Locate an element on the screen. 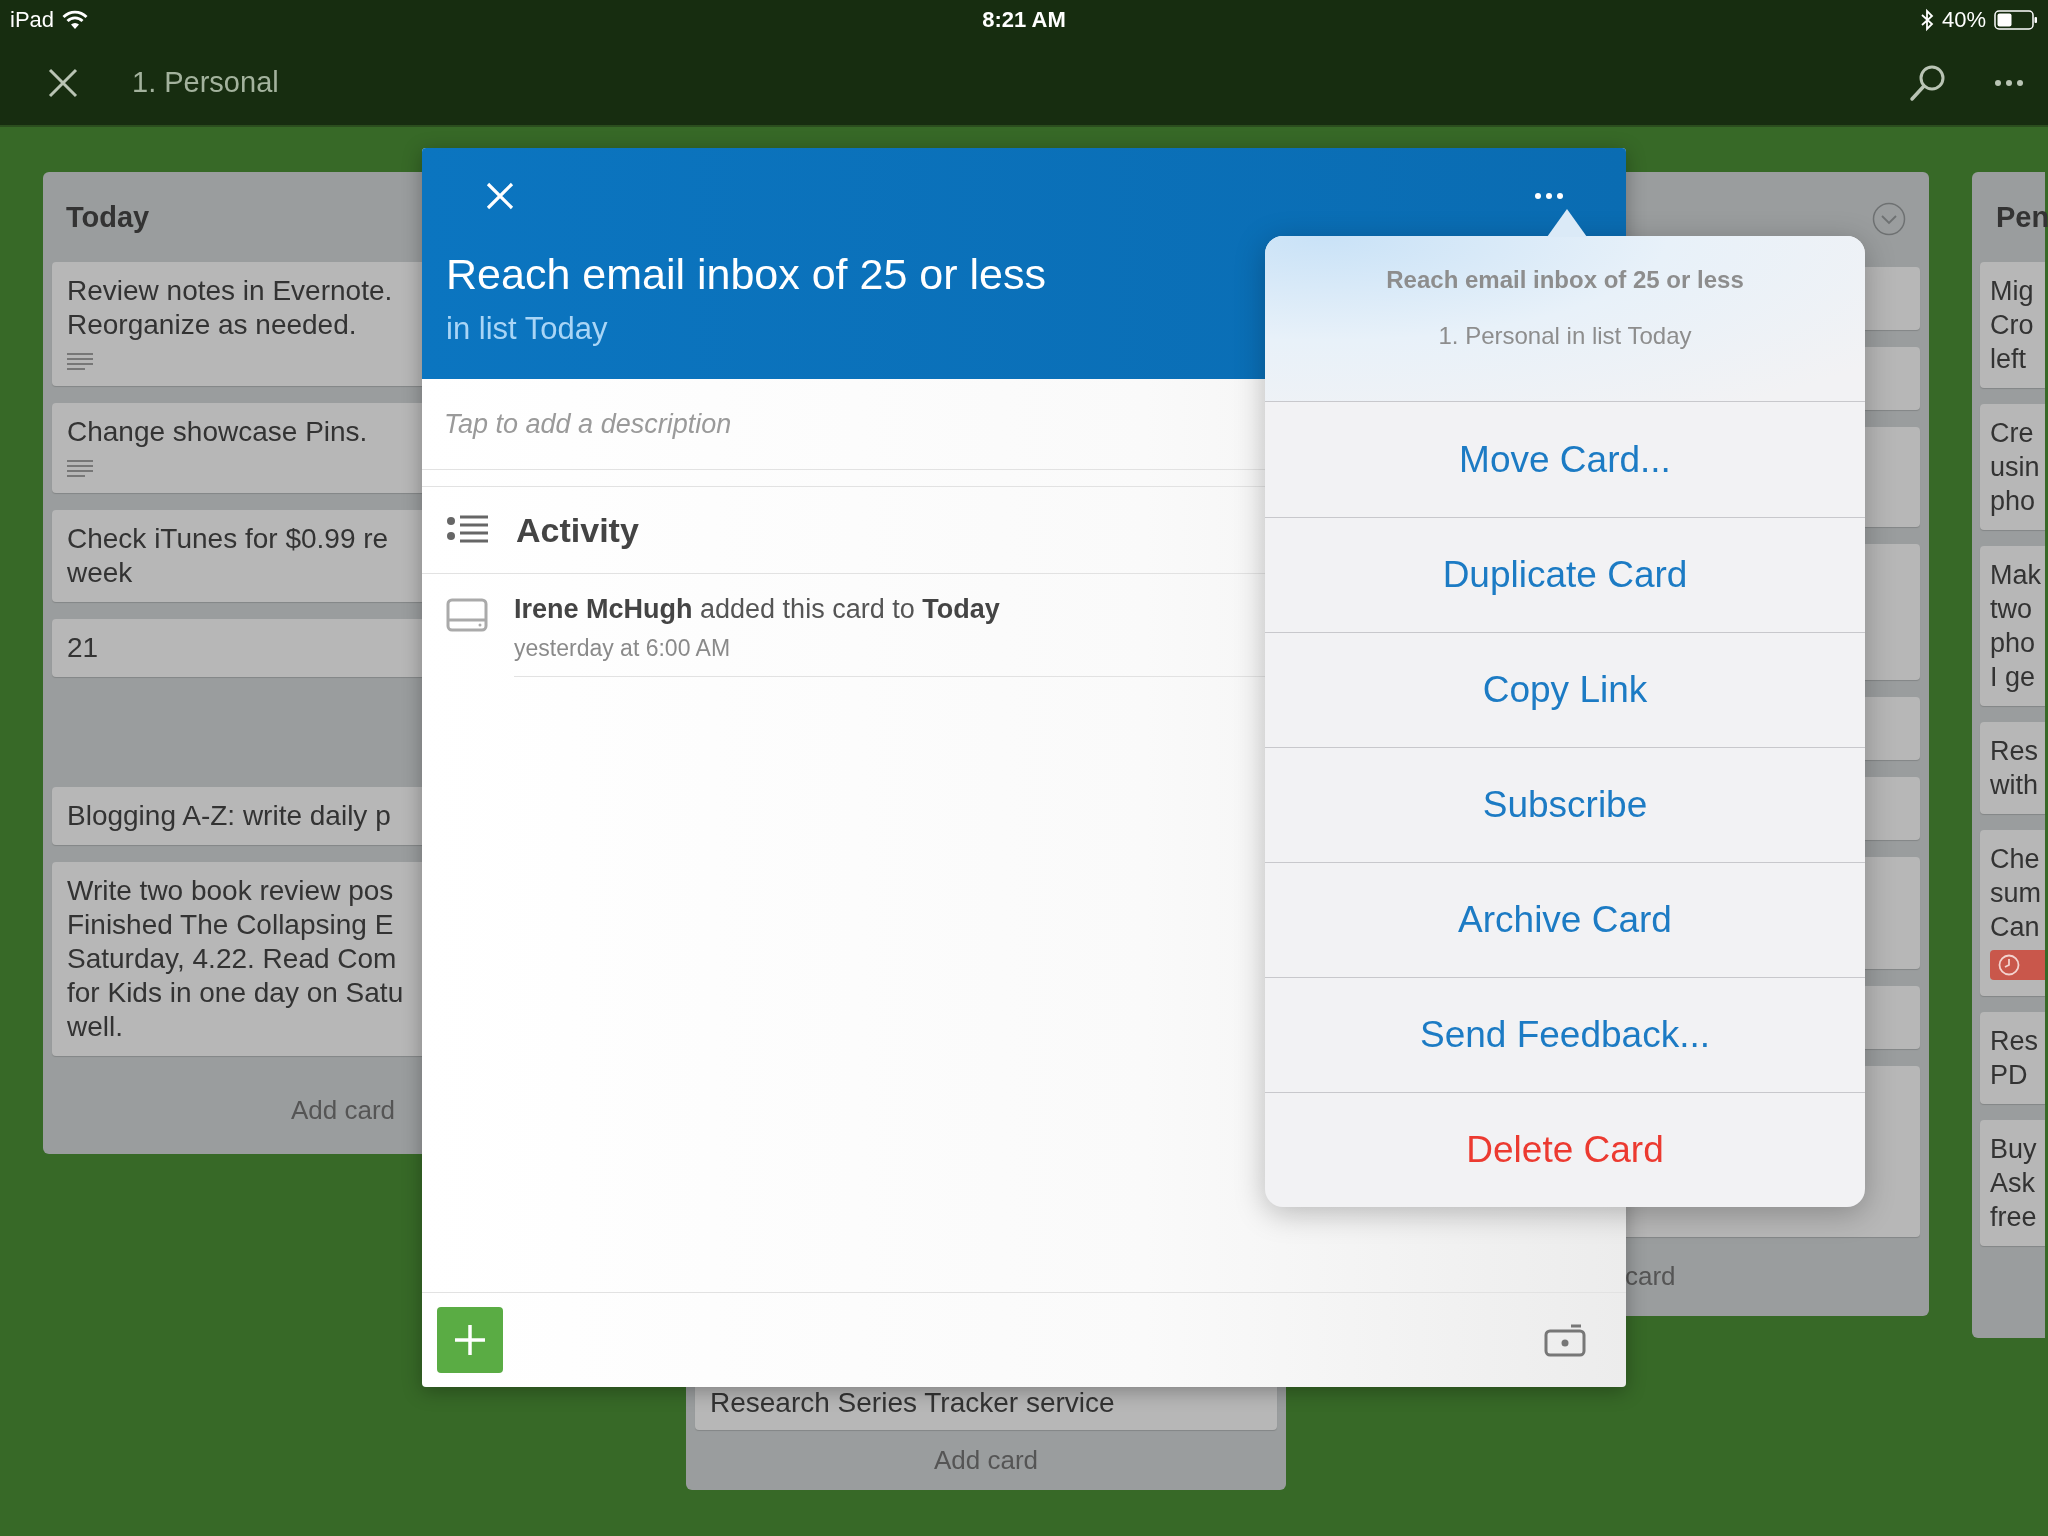 This screenshot has width=2048, height=1536. list-title: Today is located at coordinates (108, 217).